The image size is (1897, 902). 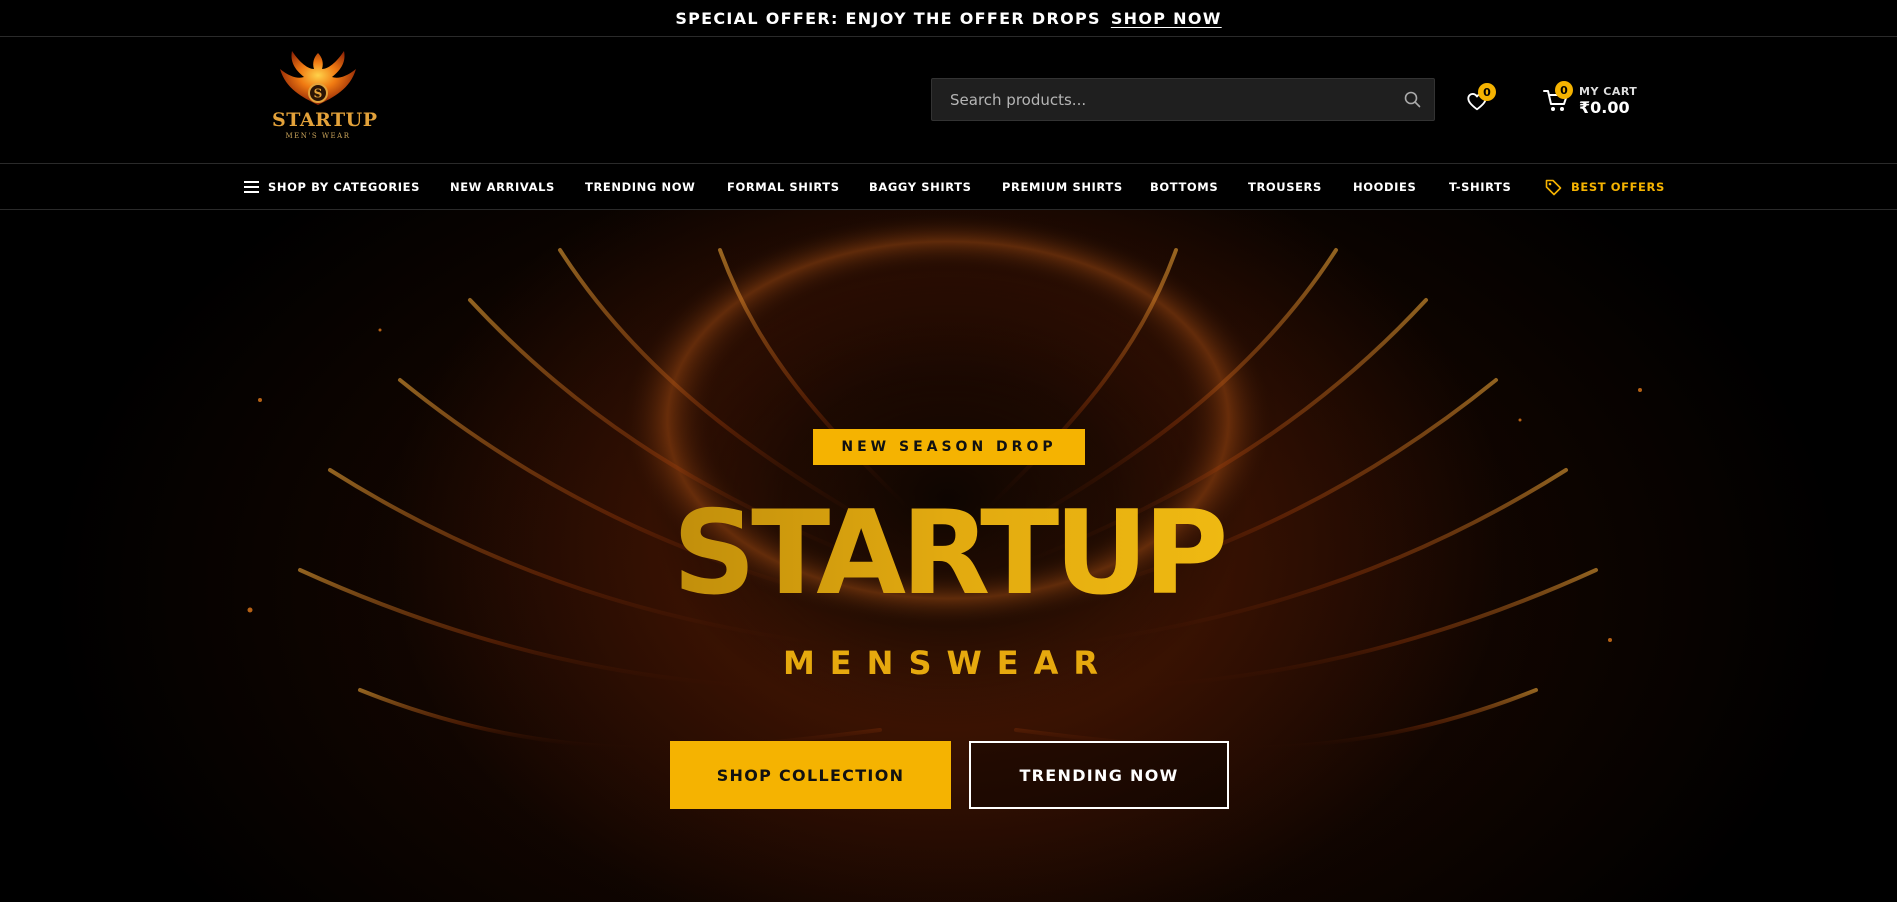 What do you see at coordinates (1099, 775) in the screenshot?
I see `trending-now-button: TRENDING NOW` at bounding box center [1099, 775].